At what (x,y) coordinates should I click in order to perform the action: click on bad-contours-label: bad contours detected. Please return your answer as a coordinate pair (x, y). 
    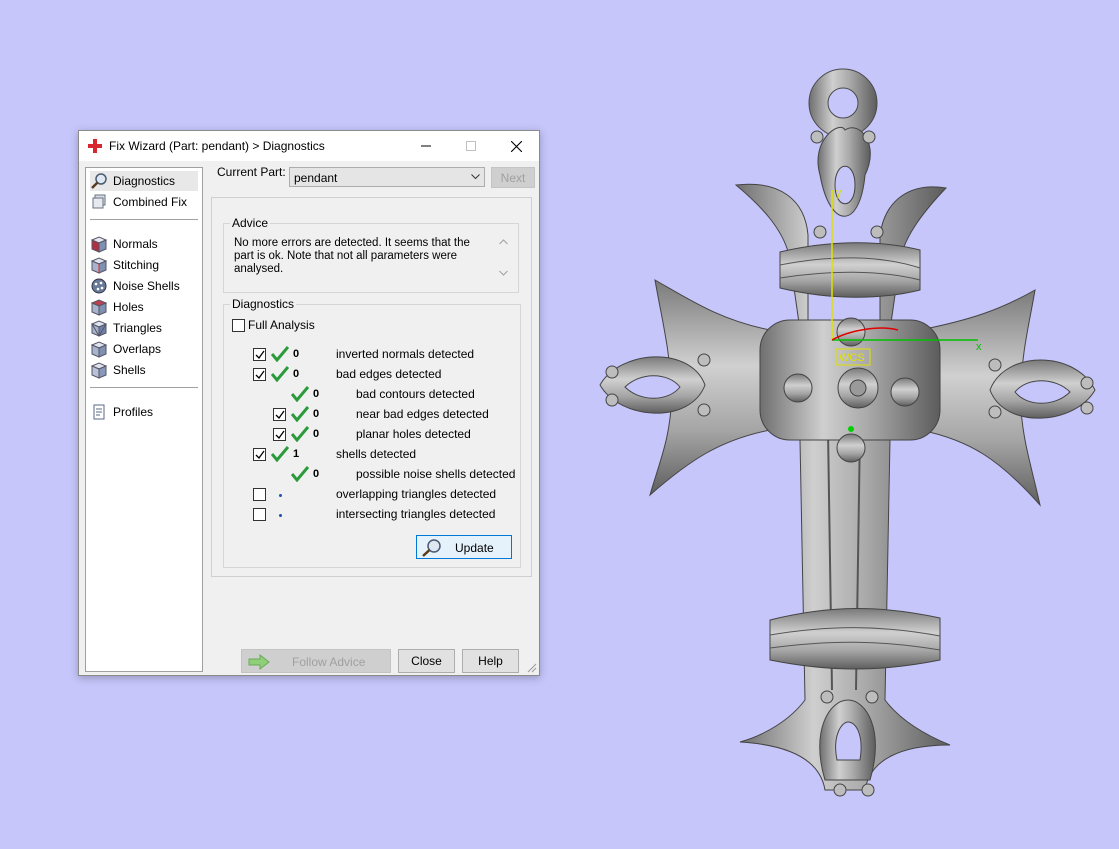
    Looking at the image, I should click on (415, 394).